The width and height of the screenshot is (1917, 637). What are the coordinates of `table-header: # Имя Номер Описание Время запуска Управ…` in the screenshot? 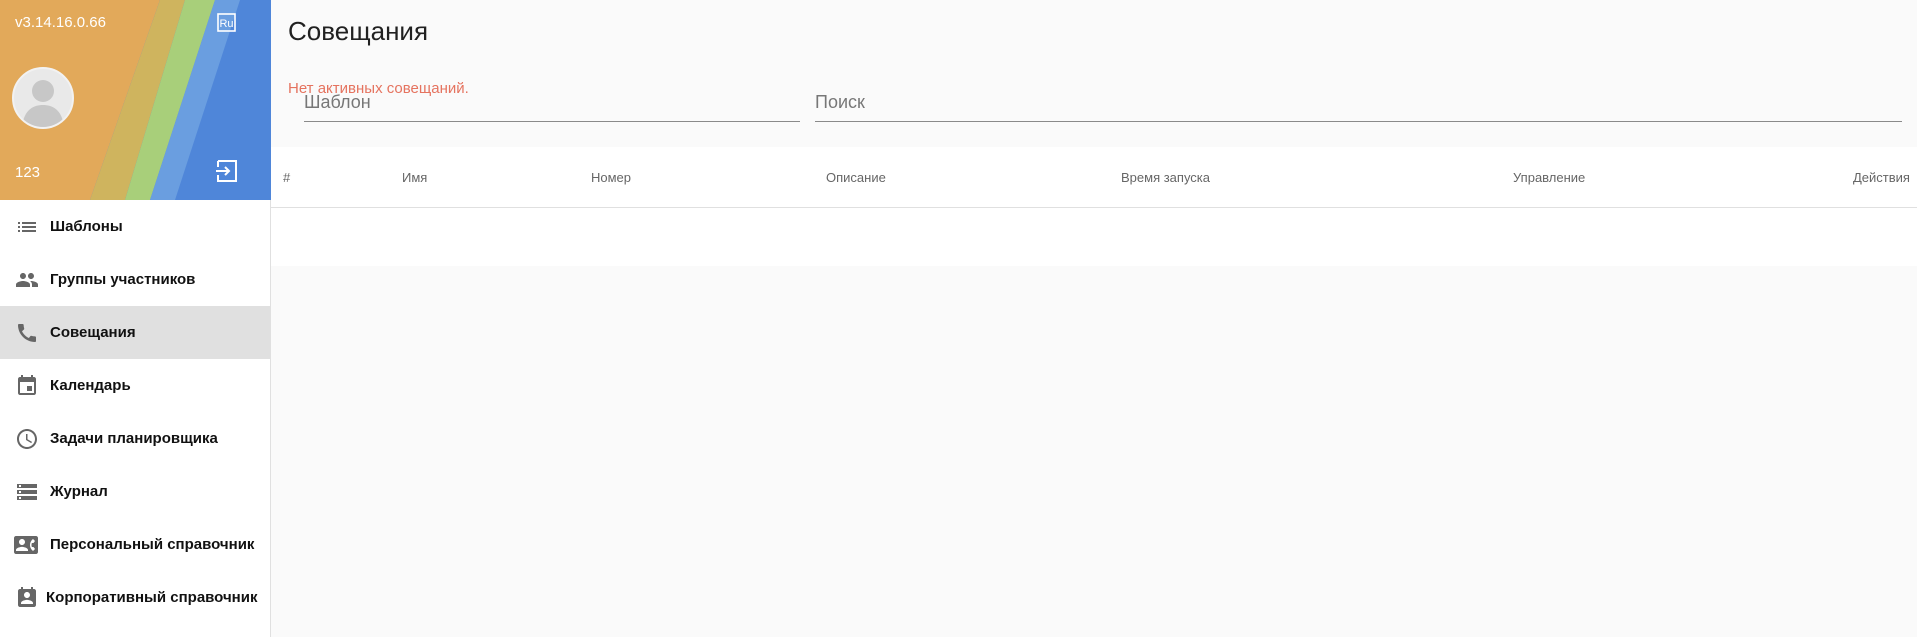 It's located at (1094, 177).